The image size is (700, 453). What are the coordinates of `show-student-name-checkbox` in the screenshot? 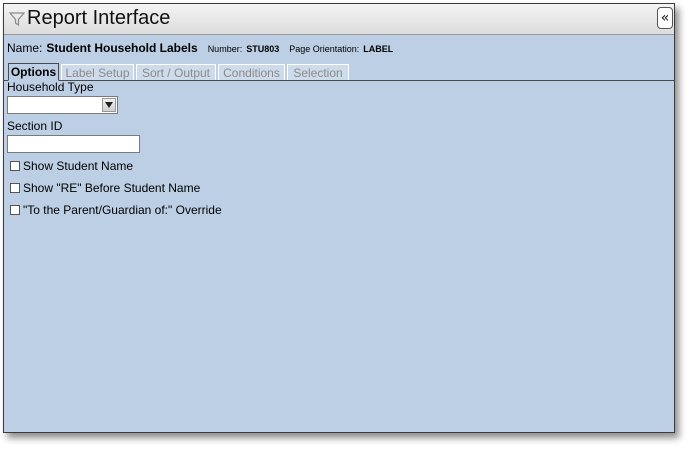 It's located at (15, 166).